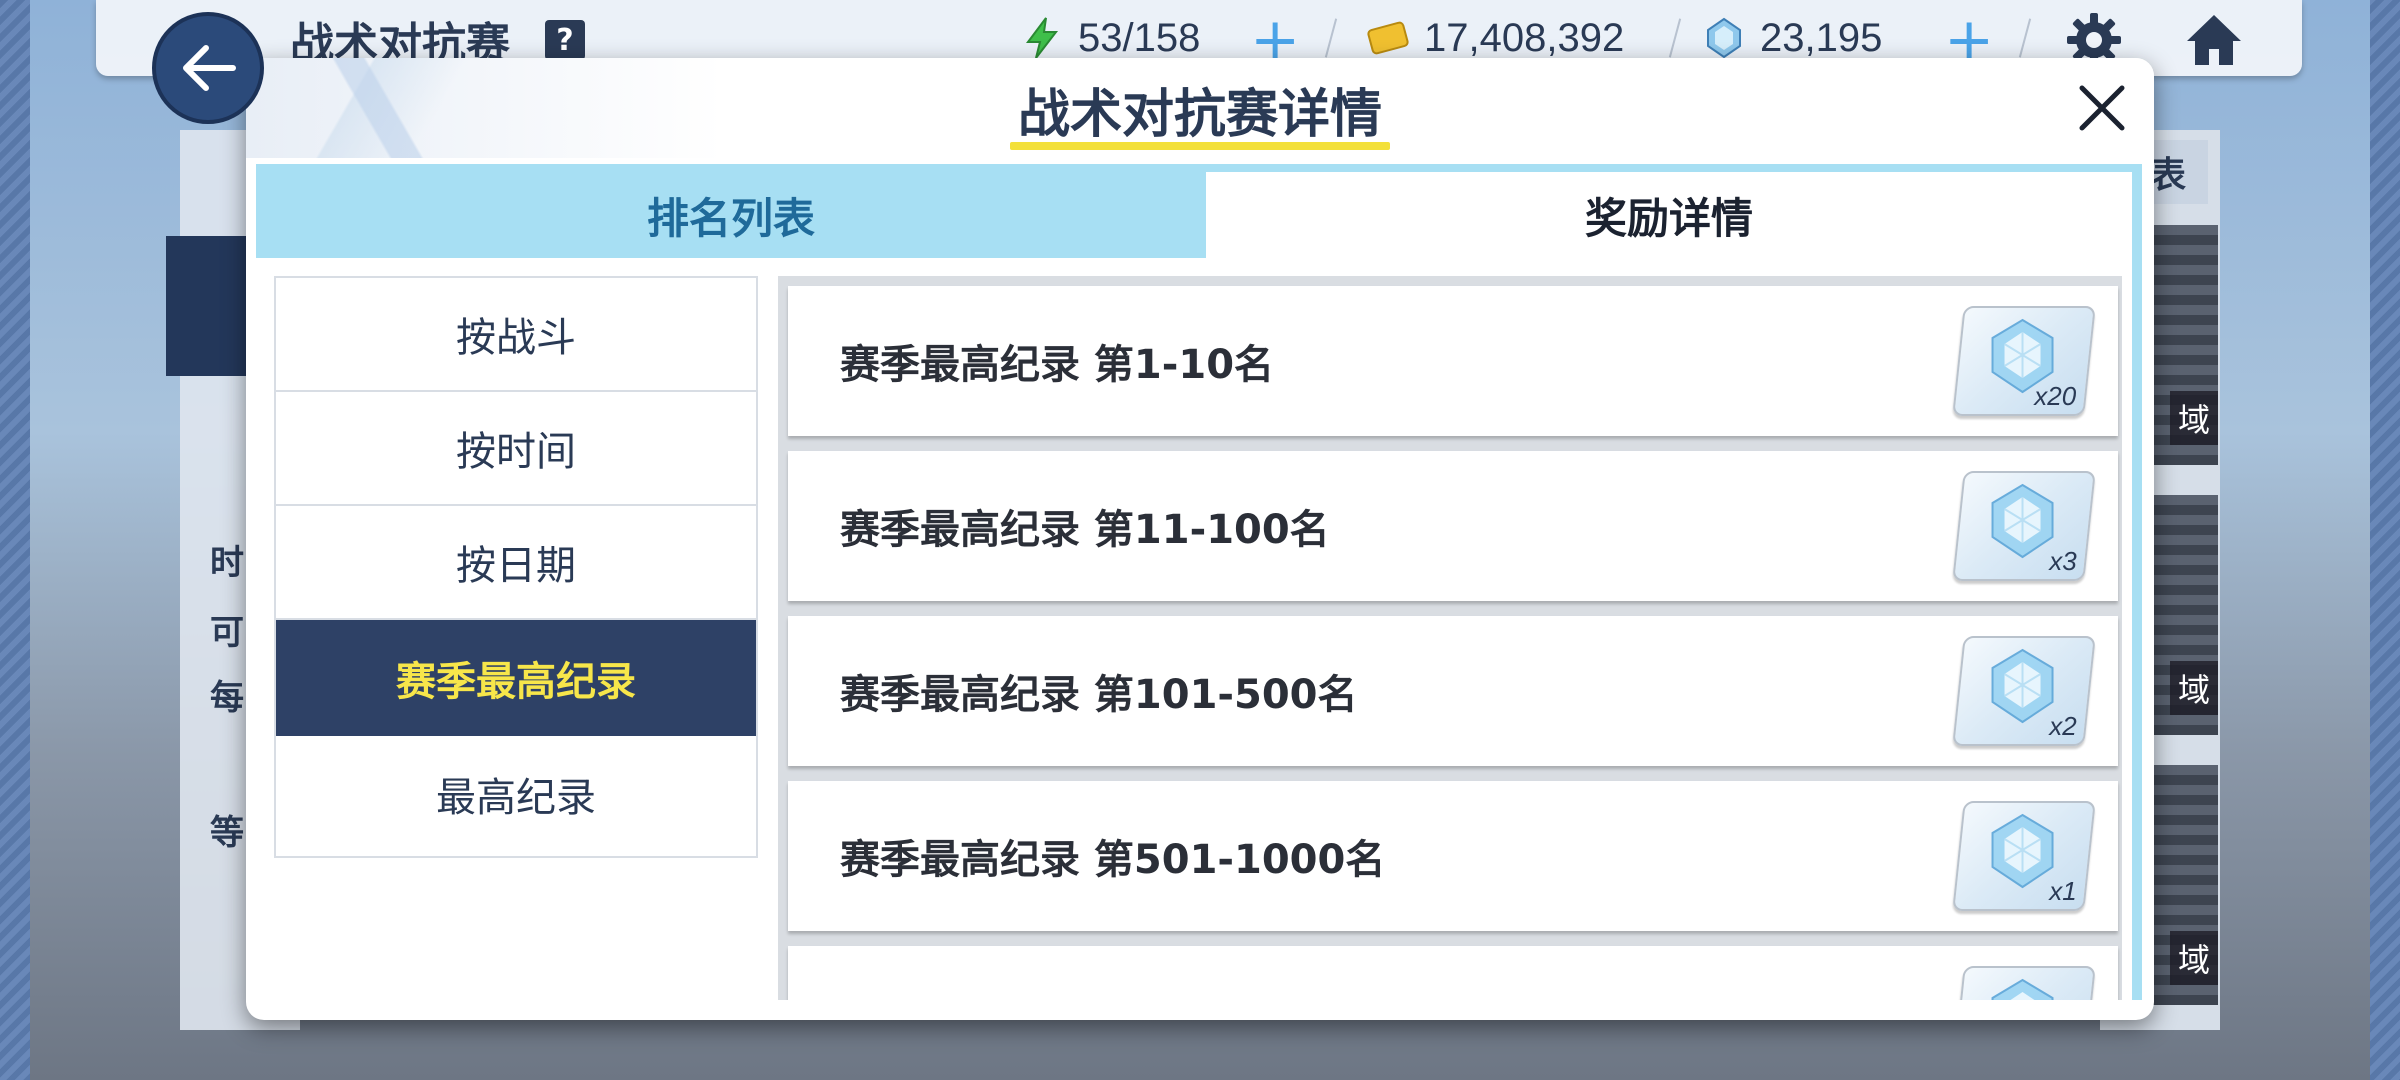 The height and width of the screenshot is (1080, 2400). Describe the element at coordinates (1669, 215) in the screenshot. I see `tab-reward: 奖励详情` at that location.